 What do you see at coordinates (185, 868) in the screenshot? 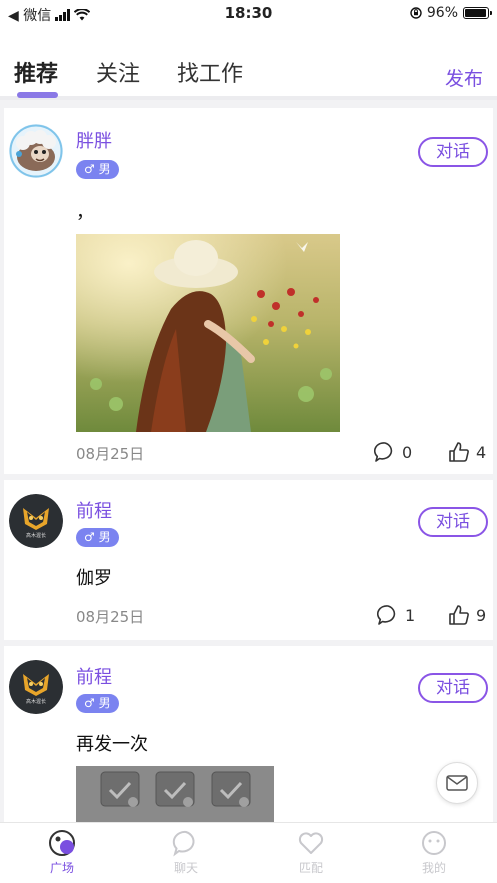
I see `tab-chat-label: 聊天` at bounding box center [185, 868].